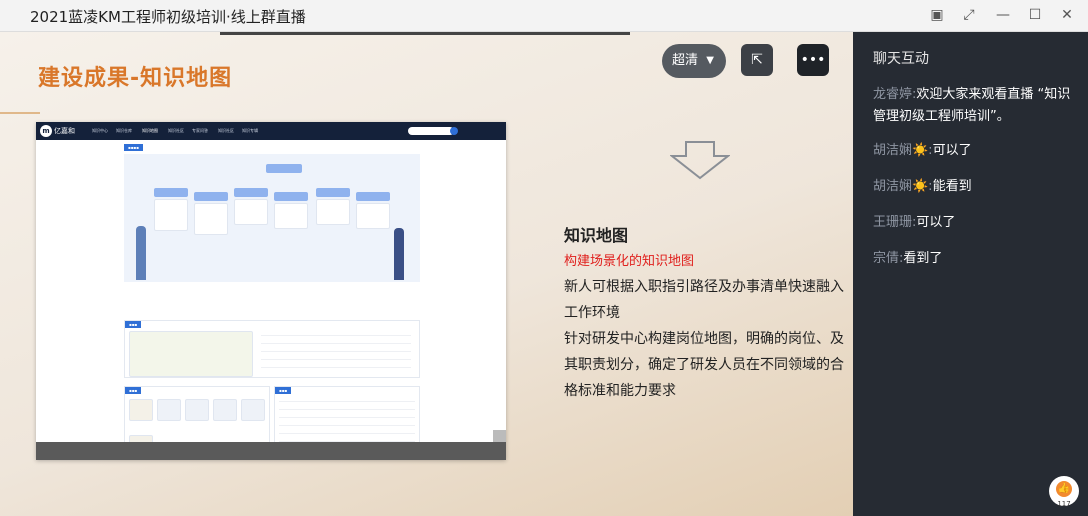 The height and width of the screenshot is (516, 1088). Describe the element at coordinates (454, 131) in the screenshot. I see `embedded-search-icon` at that location.